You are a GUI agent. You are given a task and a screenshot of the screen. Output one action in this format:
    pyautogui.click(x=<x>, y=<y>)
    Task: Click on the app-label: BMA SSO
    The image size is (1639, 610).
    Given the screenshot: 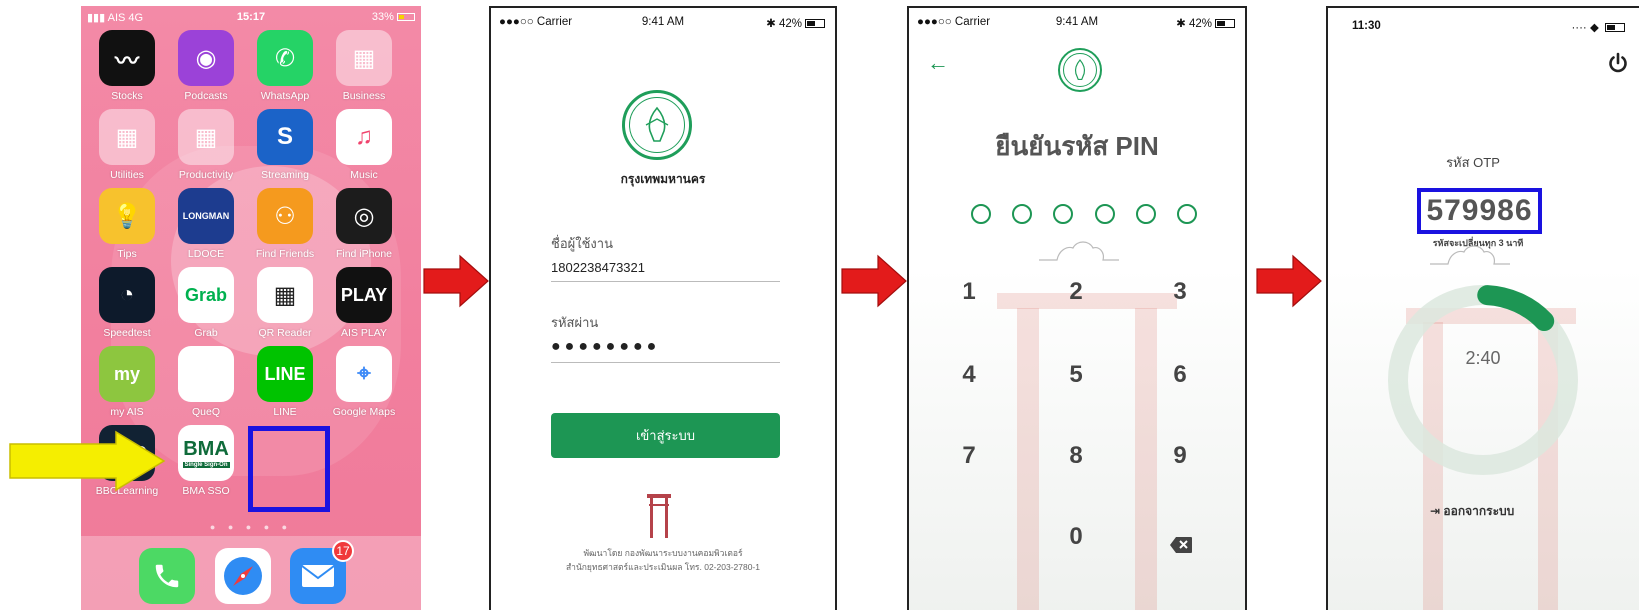 What is the action you would take?
    pyautogui.click(x=206, y=491)
    